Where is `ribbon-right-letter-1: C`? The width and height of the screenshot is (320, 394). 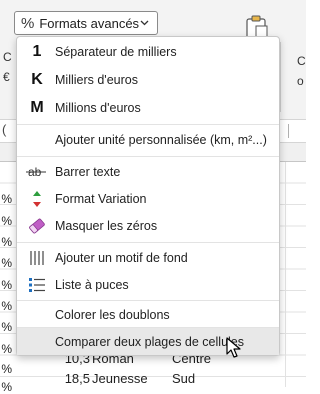
ribbon-right-letter-1: C is located at coordinates (301, 61).